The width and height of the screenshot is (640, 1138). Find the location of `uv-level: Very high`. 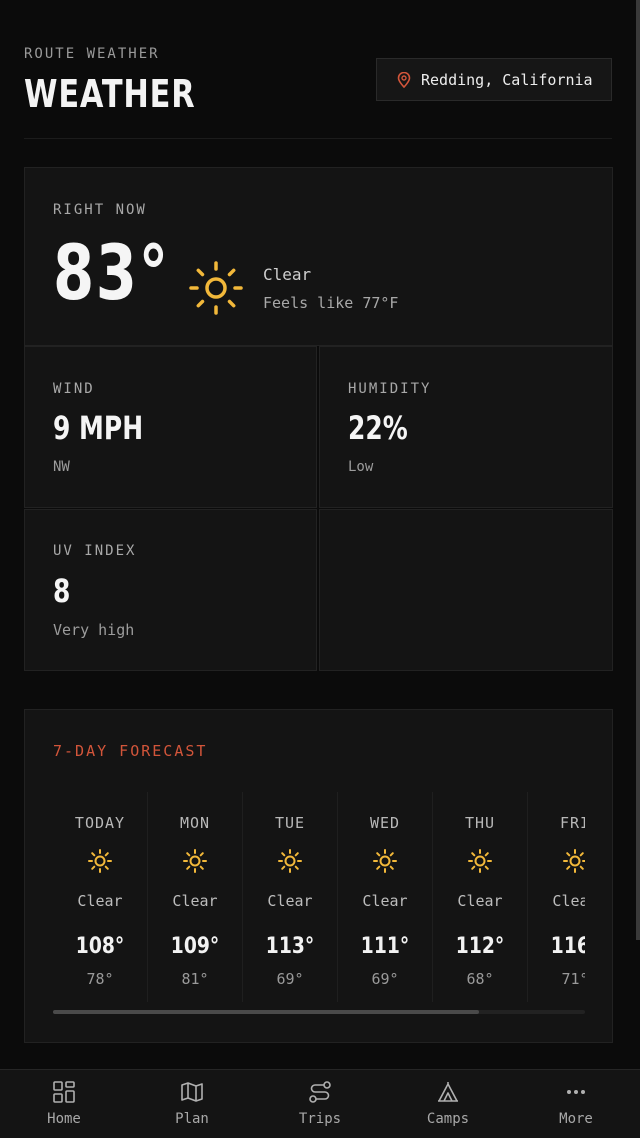

uv-level: Very high is located at coordinates (94, 630).